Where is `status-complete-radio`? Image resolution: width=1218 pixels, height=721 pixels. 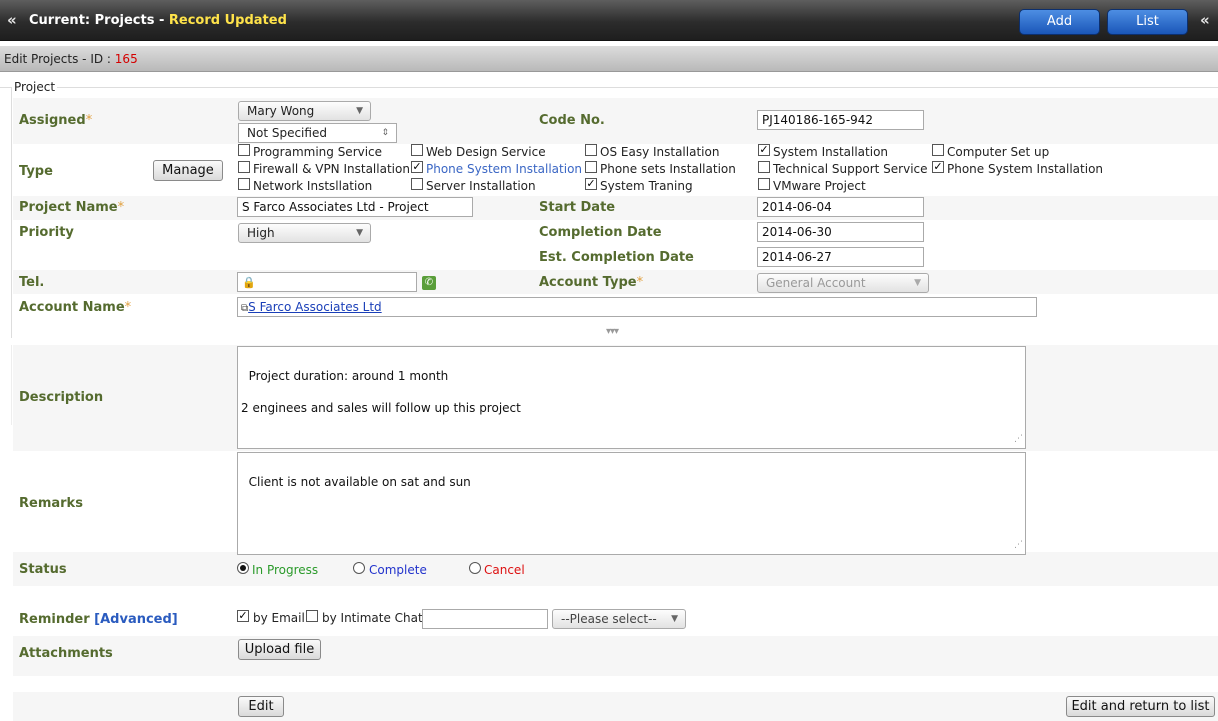
status-complete-radio is located at coordinates (359, 568).